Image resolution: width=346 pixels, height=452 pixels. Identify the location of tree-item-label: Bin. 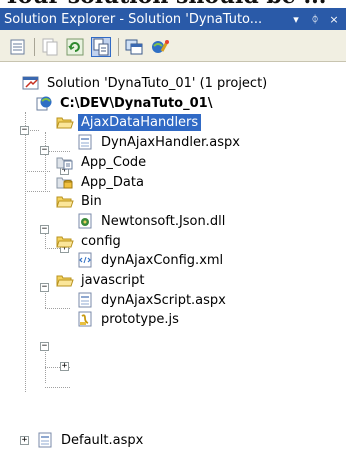
(91, 201).